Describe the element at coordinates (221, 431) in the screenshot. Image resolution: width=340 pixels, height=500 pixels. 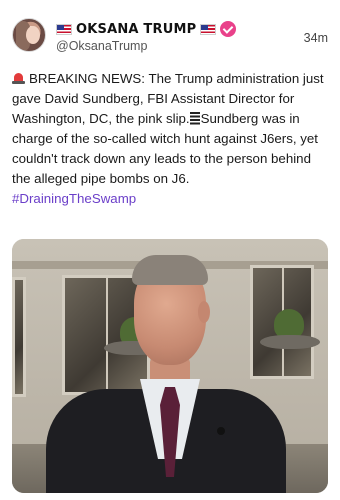
I see `image-lapel-mic` at that location.